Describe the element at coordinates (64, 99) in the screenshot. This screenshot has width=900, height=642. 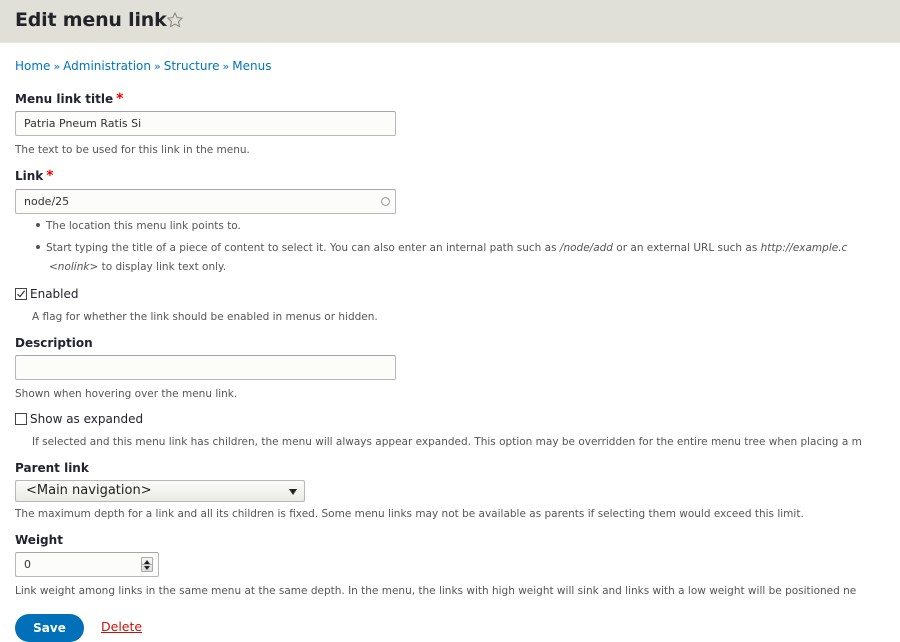
I see `menu-link-title-label-text: Menu link title` at that location.